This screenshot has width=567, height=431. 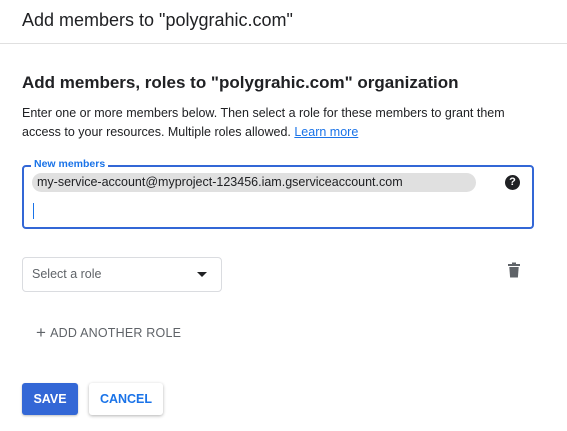 I want to click on dialog-header: Add members to "polygrahic.com", so click(x=283, y=22).